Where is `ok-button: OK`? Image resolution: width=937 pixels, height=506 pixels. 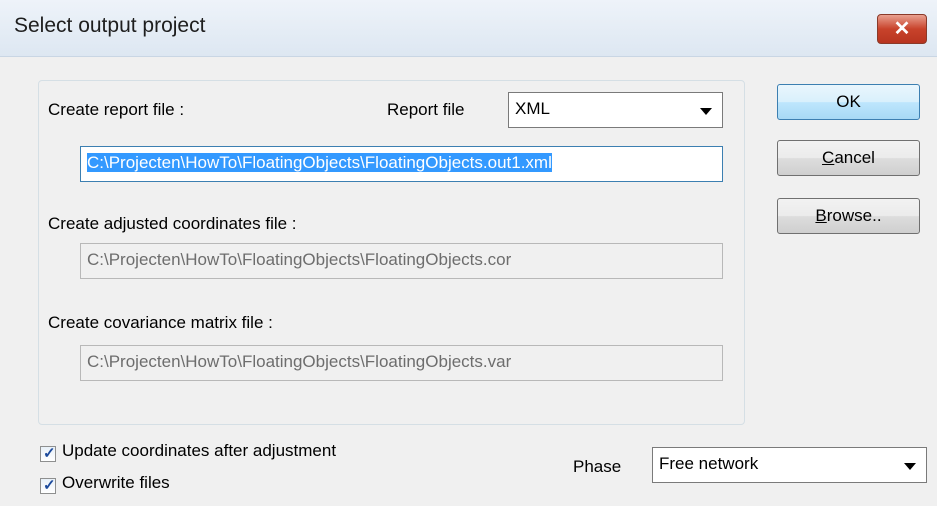 ok-button: OK is located at coordinates (848, 102).